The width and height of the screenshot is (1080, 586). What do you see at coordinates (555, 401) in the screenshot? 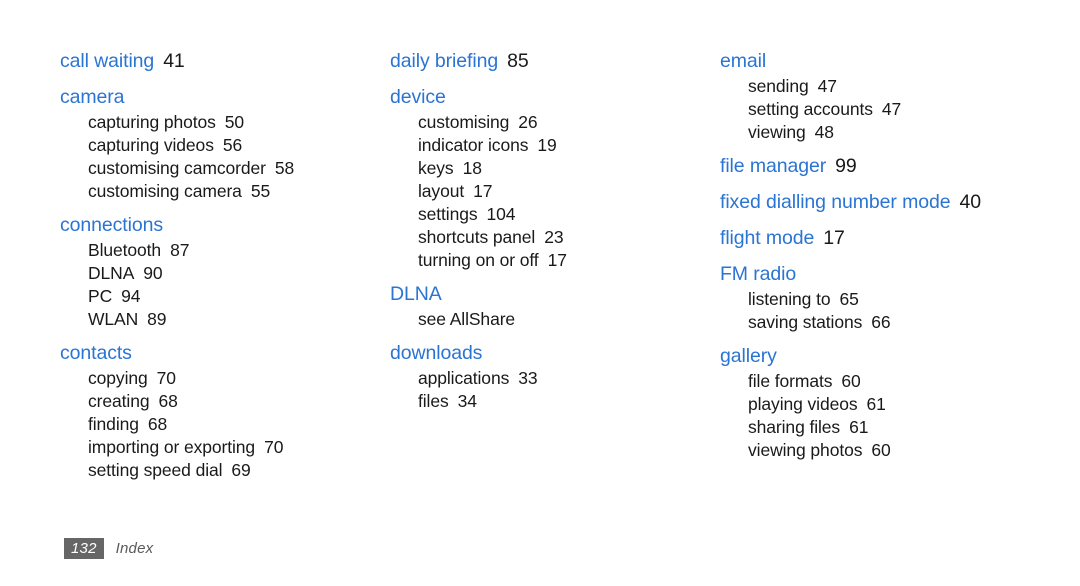
I see `index-subentry: files 34` at bounding box center [555, 401].